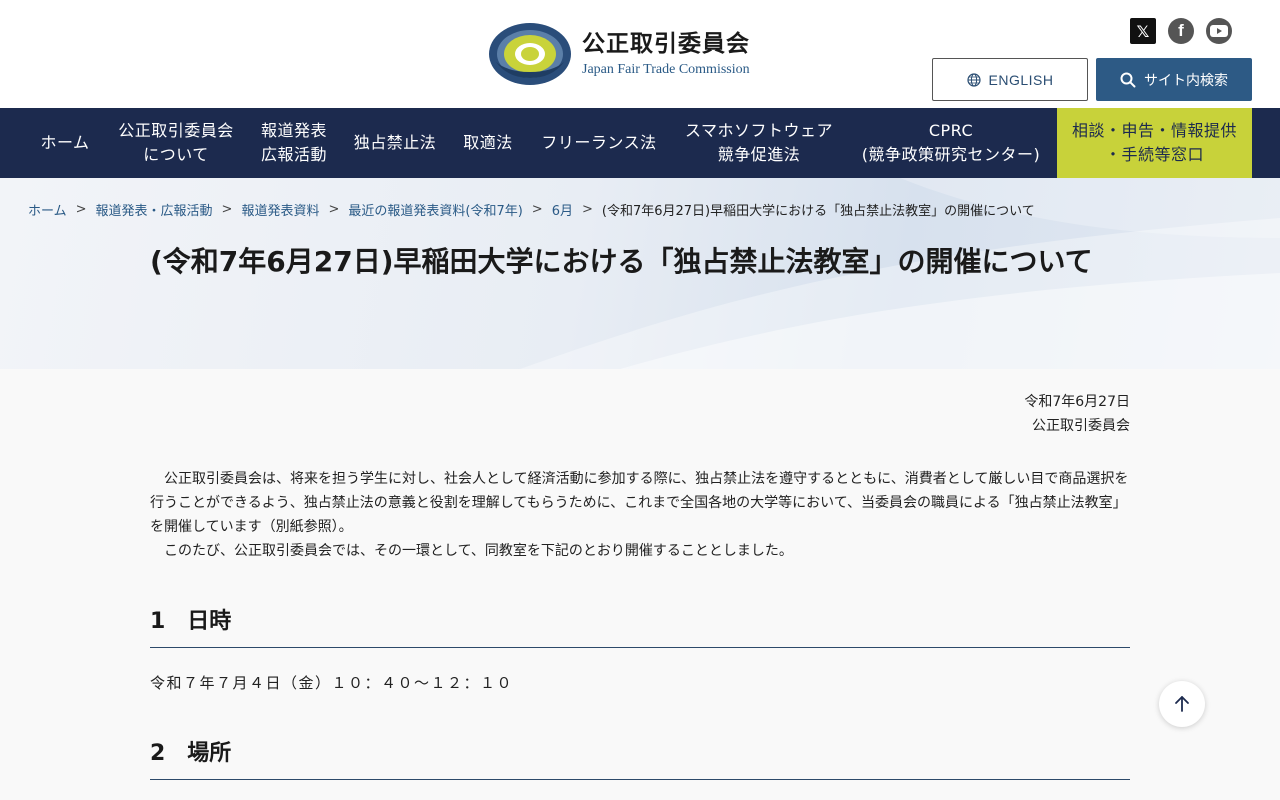  What do you see at coordinates (951, 130) in the screenshot?
I see `nav-label: CPRC` at bounding box center [951, 130].